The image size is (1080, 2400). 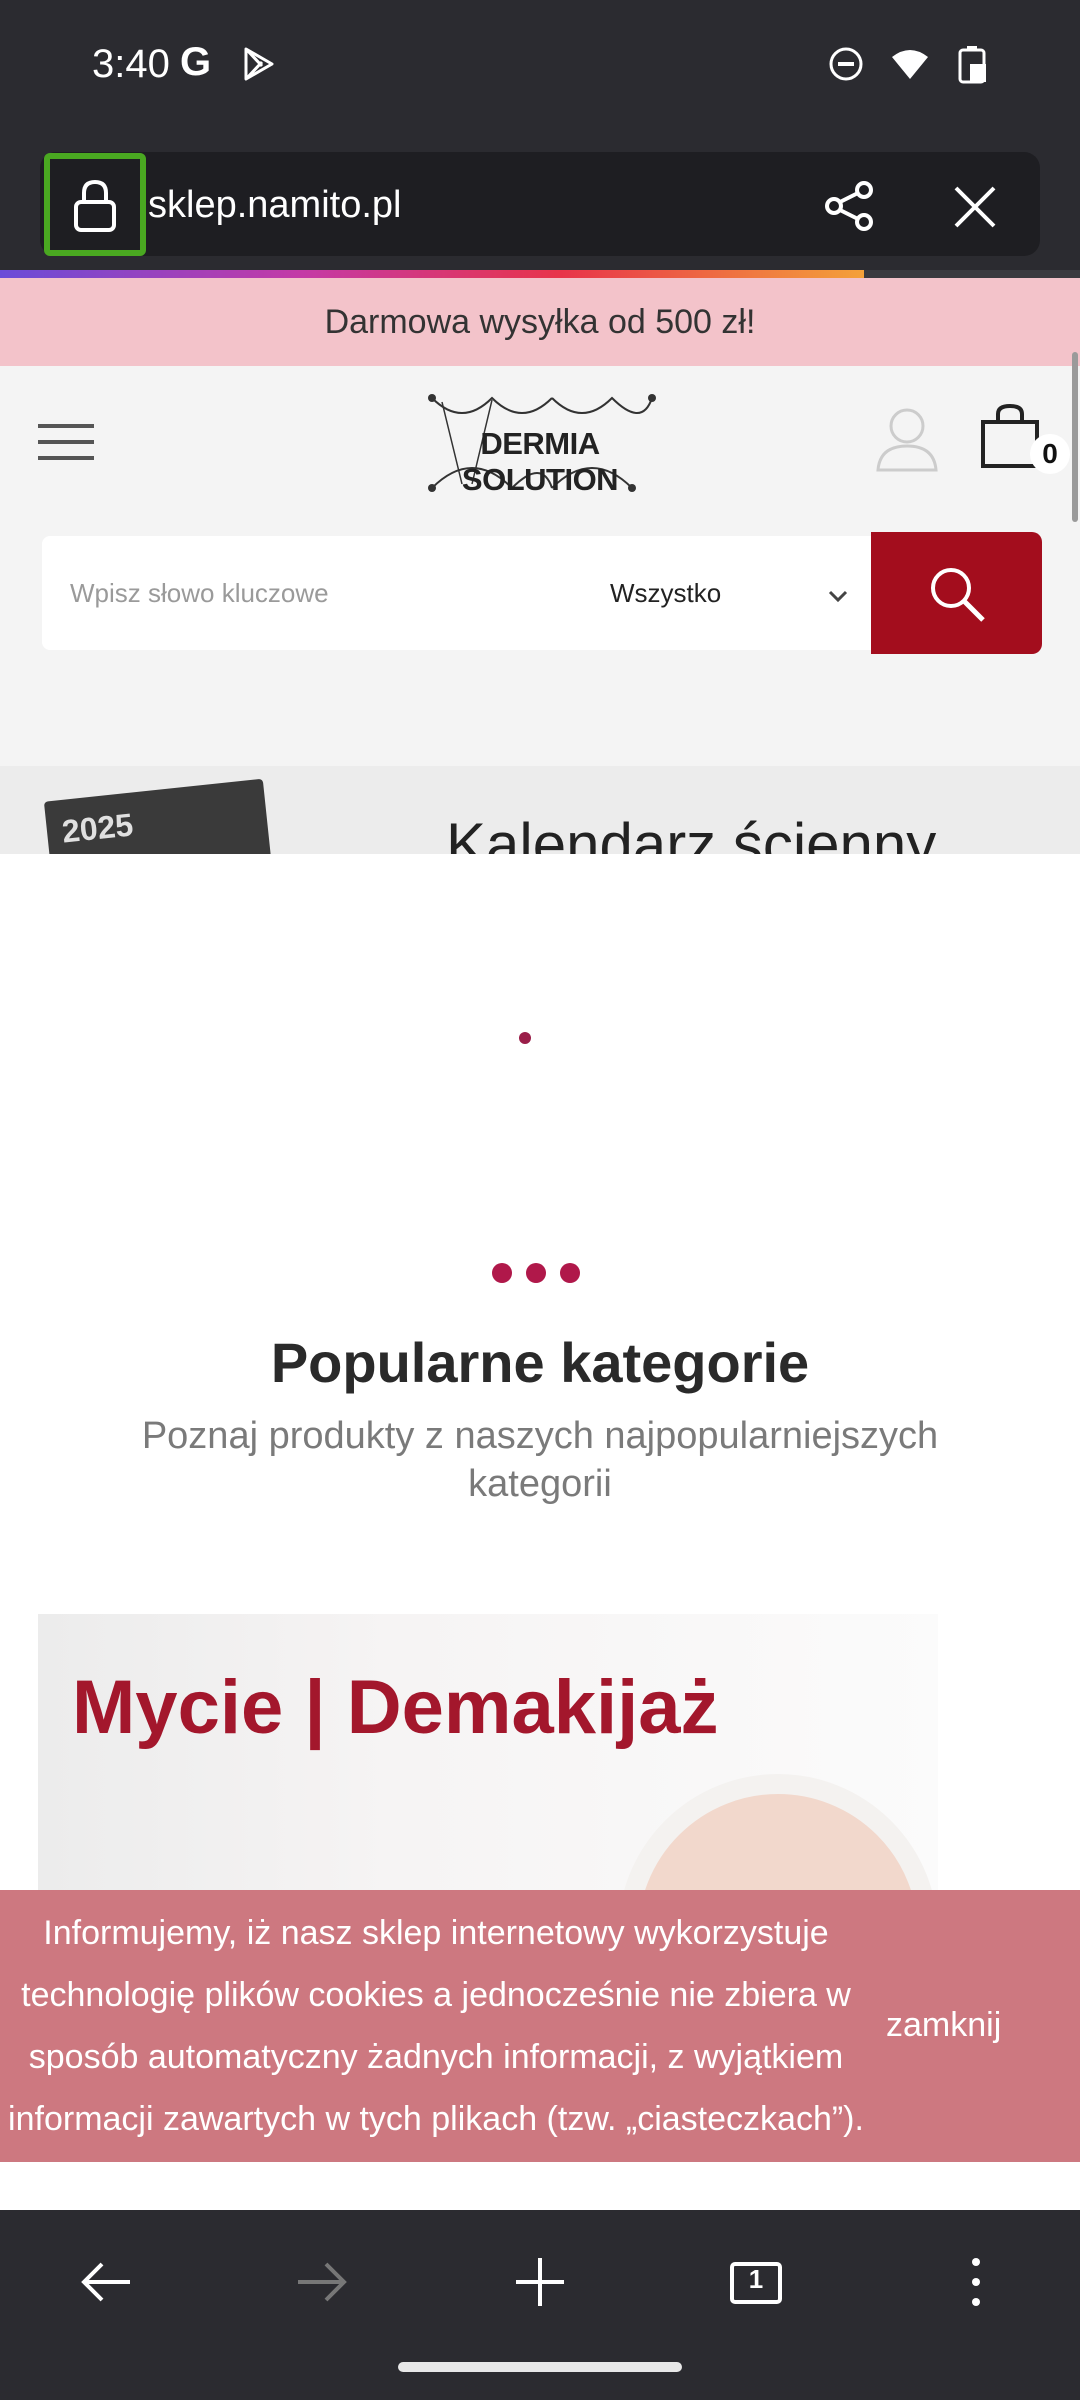 What do you see at coordinates (665, 593) in the screenshot?
I see `search-category-select: Wszystko` at bounding box center [665, 593].